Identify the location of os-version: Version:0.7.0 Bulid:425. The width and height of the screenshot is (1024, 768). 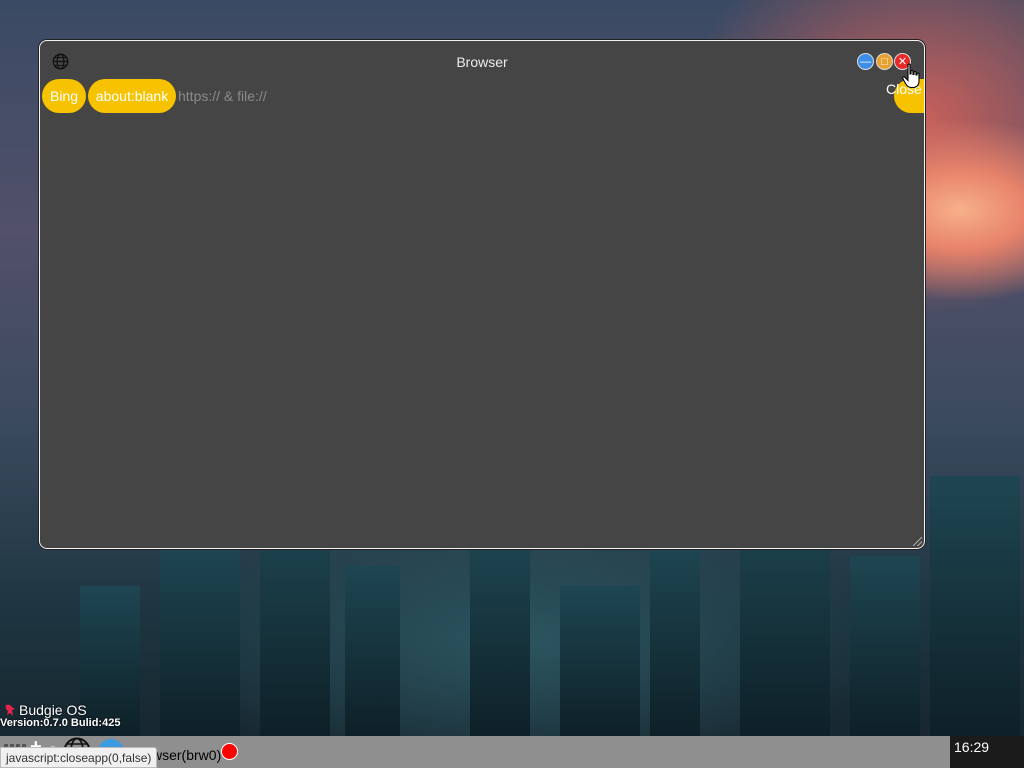
(60, 723).